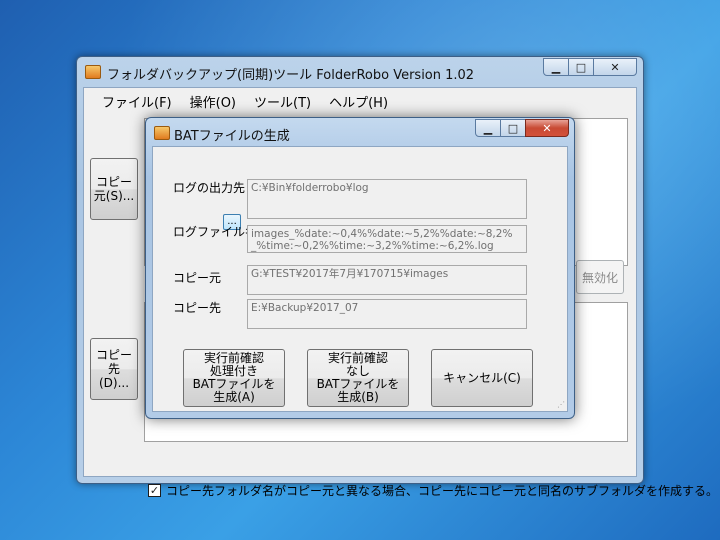 This screenshot has width=720, height=540. I want to click on dialog-title: BATファイルの生成, so click(232, 136).